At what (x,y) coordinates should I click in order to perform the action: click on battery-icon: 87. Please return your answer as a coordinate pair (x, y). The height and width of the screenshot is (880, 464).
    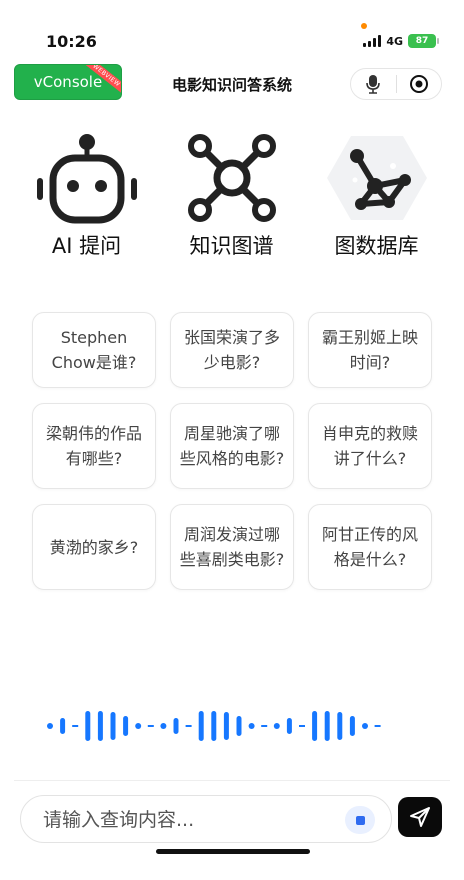
    Looking at the image, I should click on (423, 41).